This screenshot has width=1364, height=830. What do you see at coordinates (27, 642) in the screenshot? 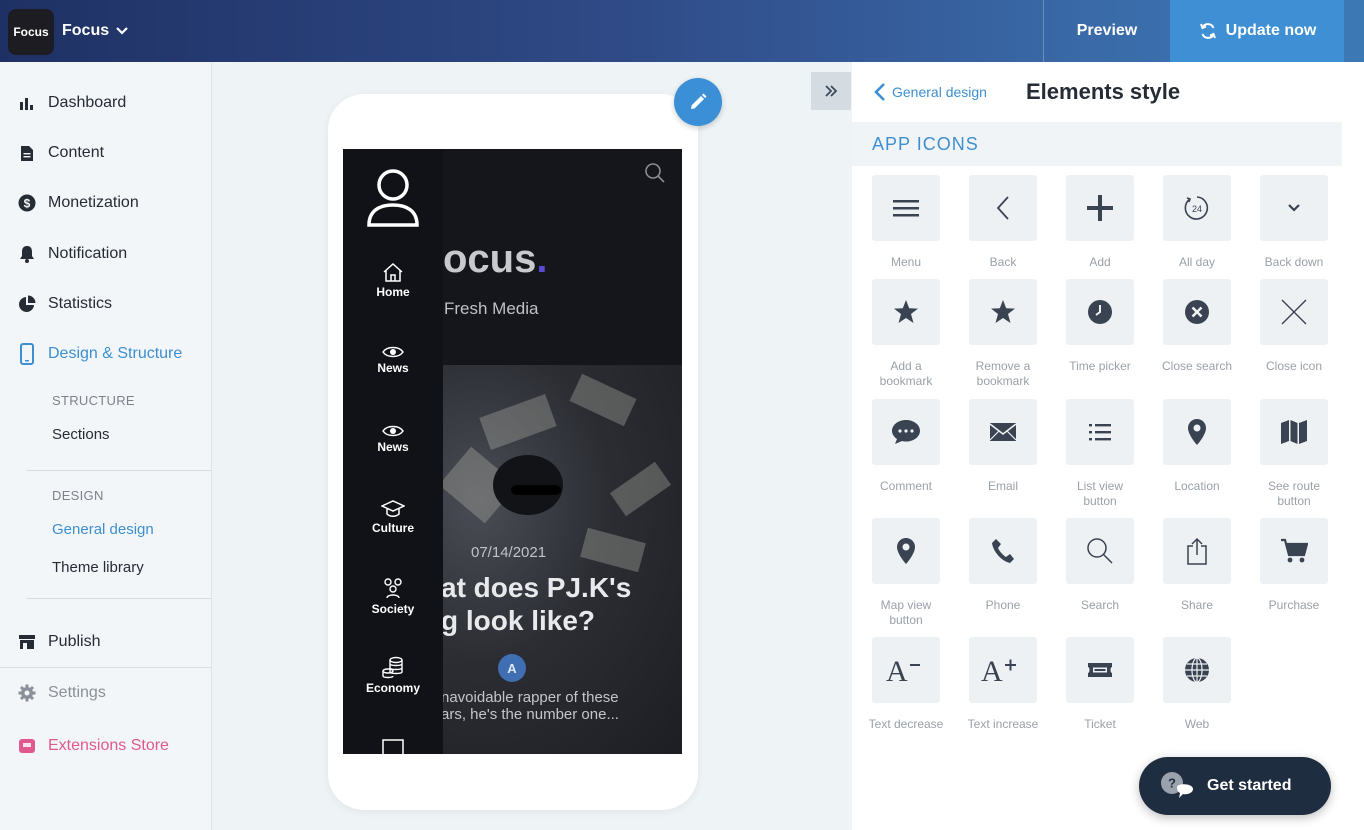
I see `store-icon` at bounding box center [27, 642].